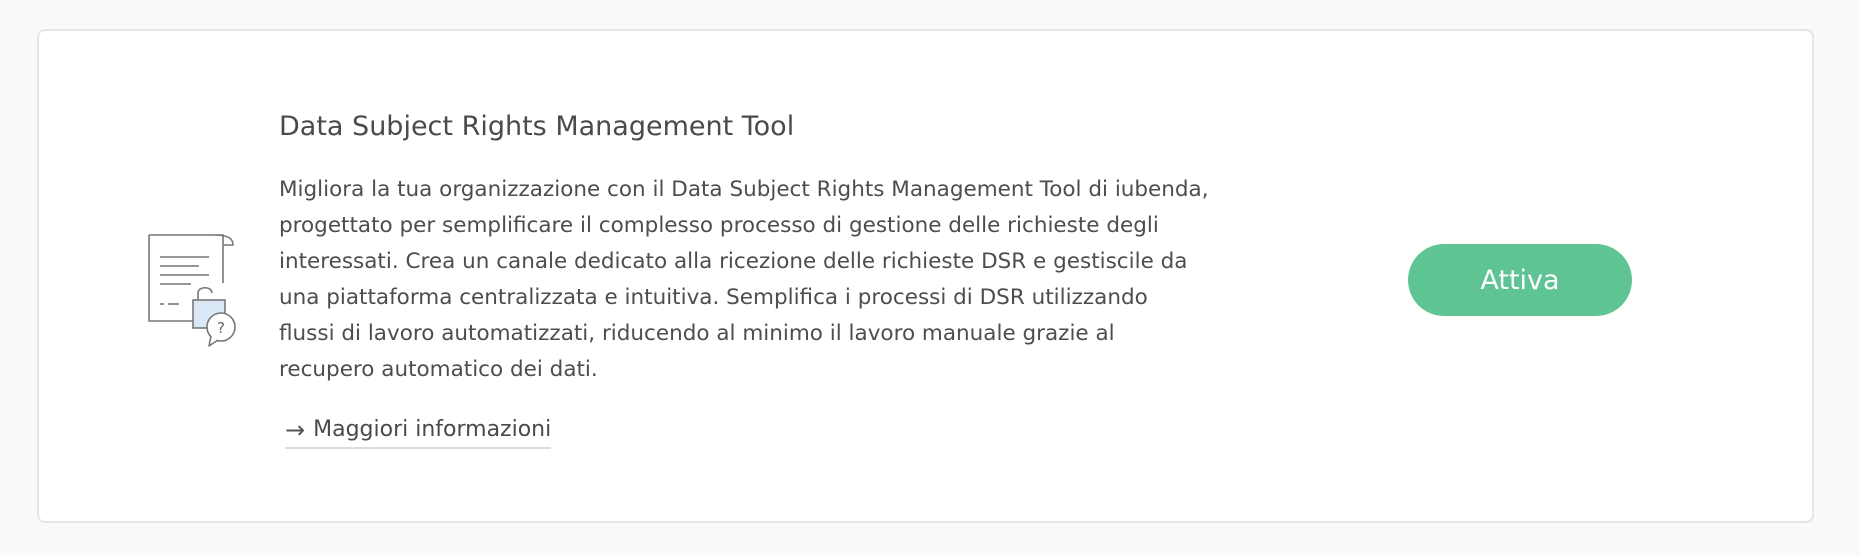 This screenshot has width=1860, height=556. What do you see at coordinates (175, 291) in the screenshot?
I see `document-lock-question-icon: ?` at bounding box center [175, 291].